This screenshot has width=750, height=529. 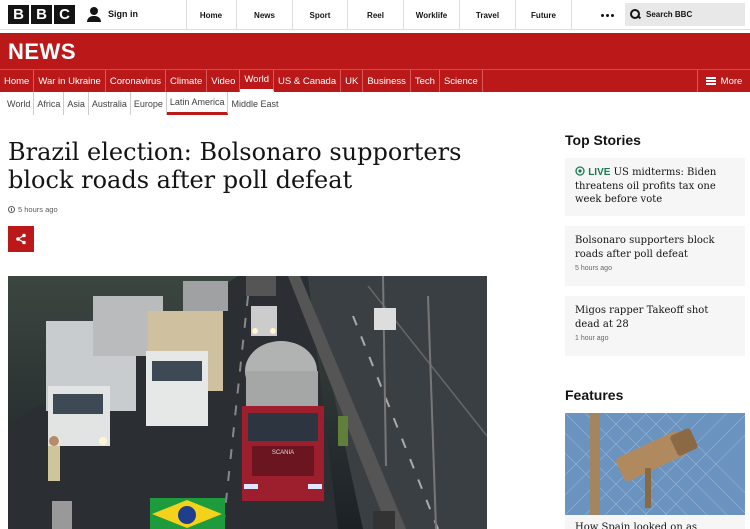 I want to click on clock-icon, so click(x=11, y=209).